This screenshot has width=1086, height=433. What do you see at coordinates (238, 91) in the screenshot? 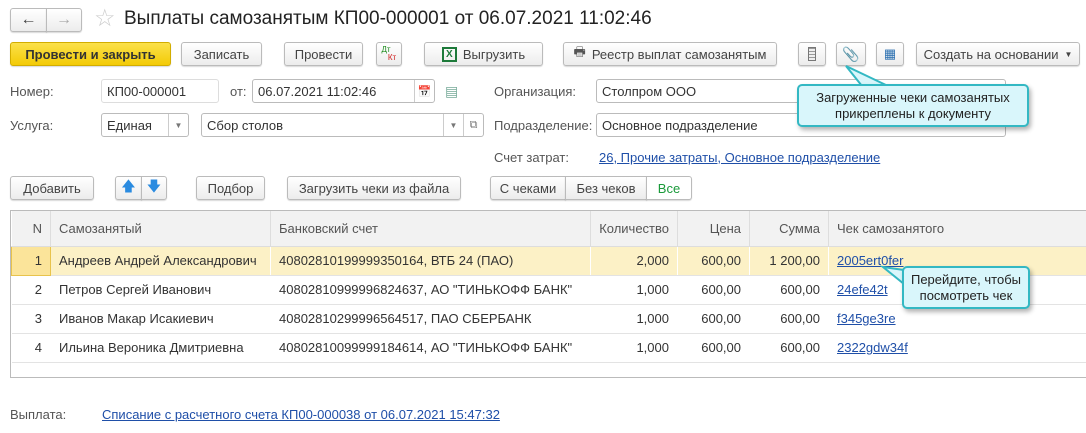
I see `date-label: от:` at bounding box center [238, 91].